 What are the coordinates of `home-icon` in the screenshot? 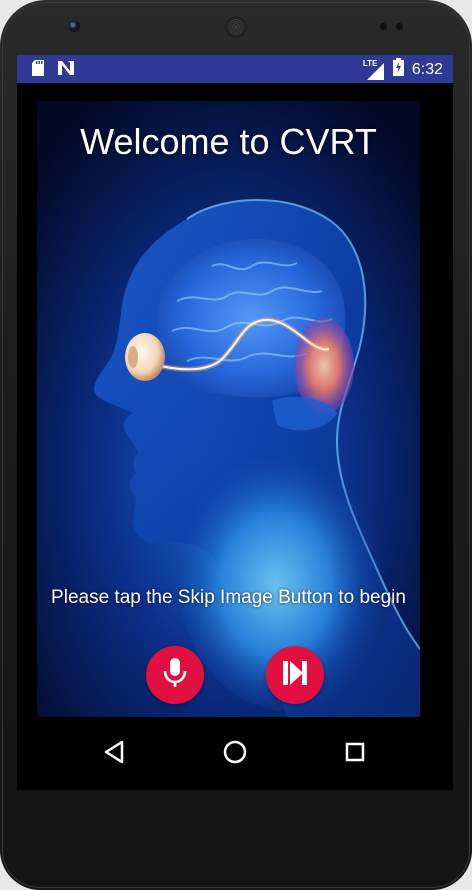 It's located at (235, 754).